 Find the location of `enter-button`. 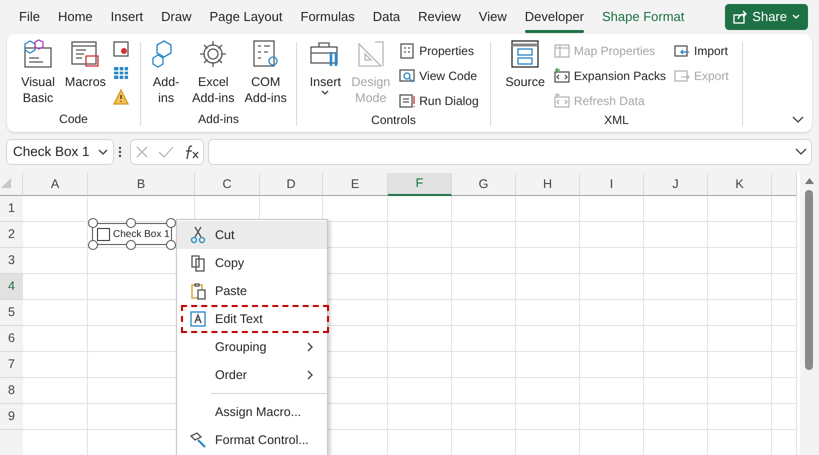

enter-button is located at coordinates (166, 152).